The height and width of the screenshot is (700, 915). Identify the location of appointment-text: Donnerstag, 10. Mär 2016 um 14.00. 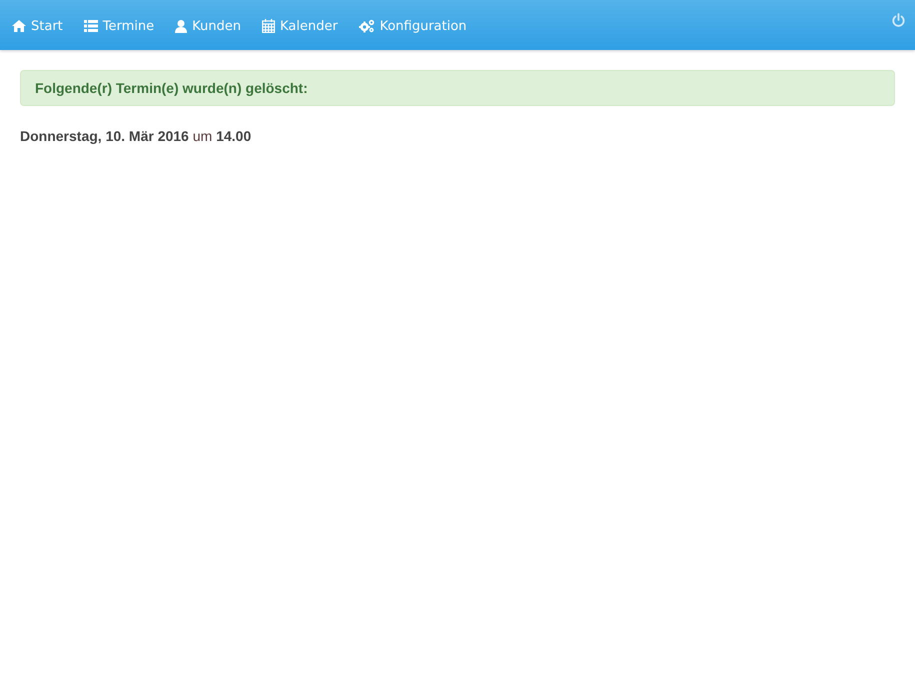
(136, 136).